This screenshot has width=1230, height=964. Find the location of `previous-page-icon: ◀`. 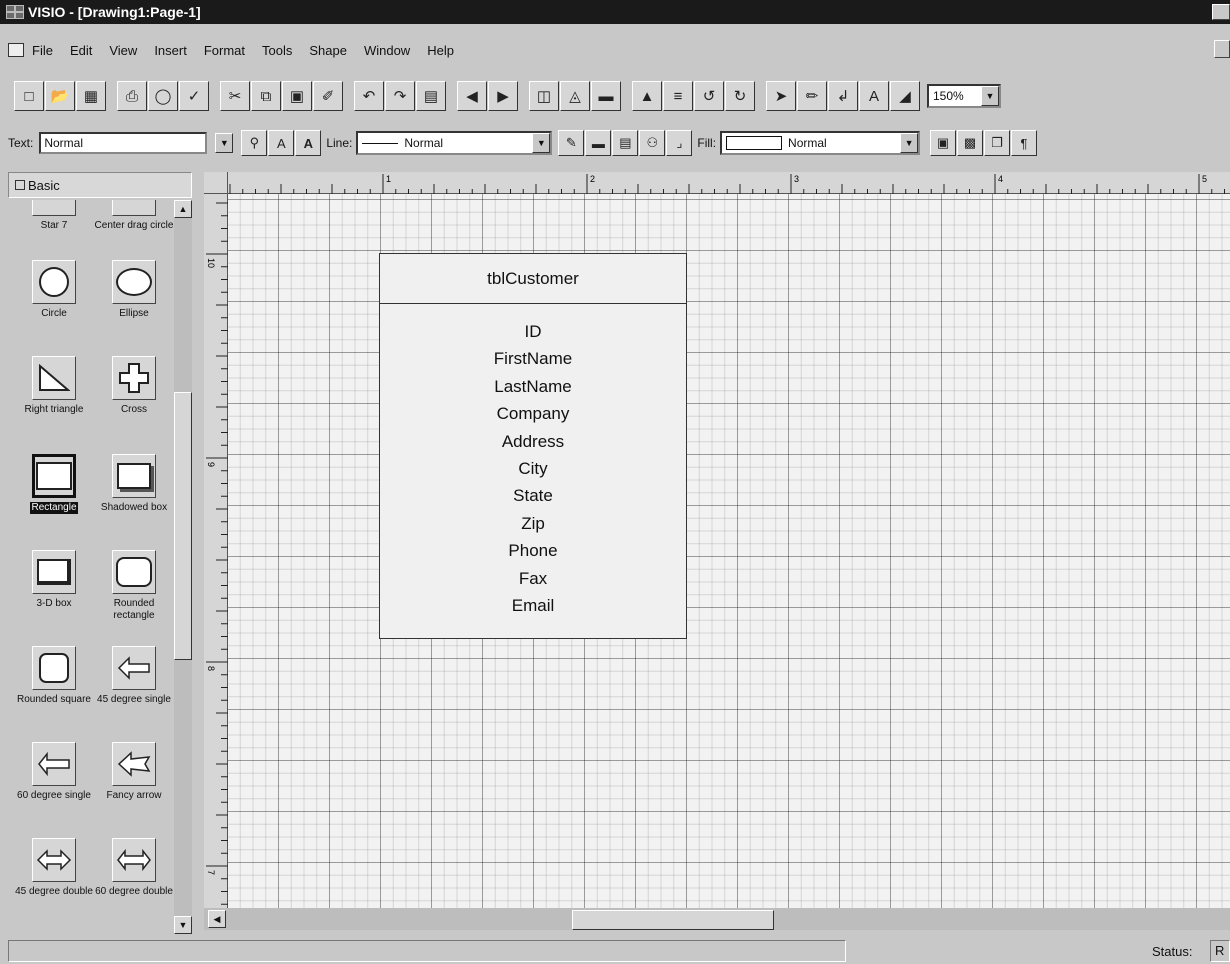

previous-page-icon: ◀ is located at coordinates (472, 96).